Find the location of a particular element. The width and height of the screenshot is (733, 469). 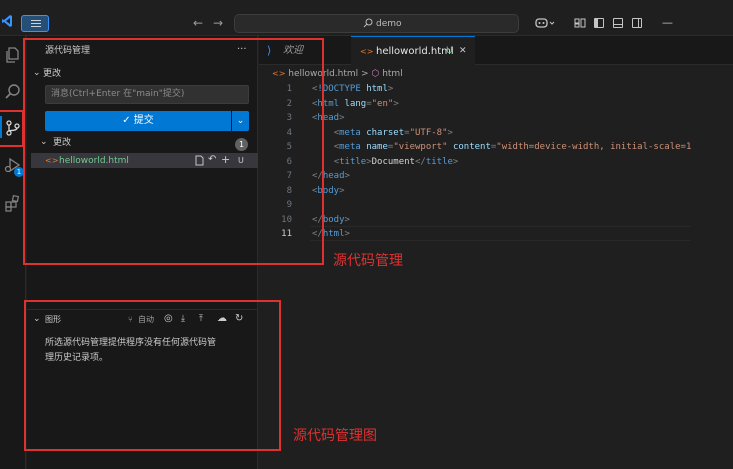

copilot-icon is located at coordinates (546, 23).